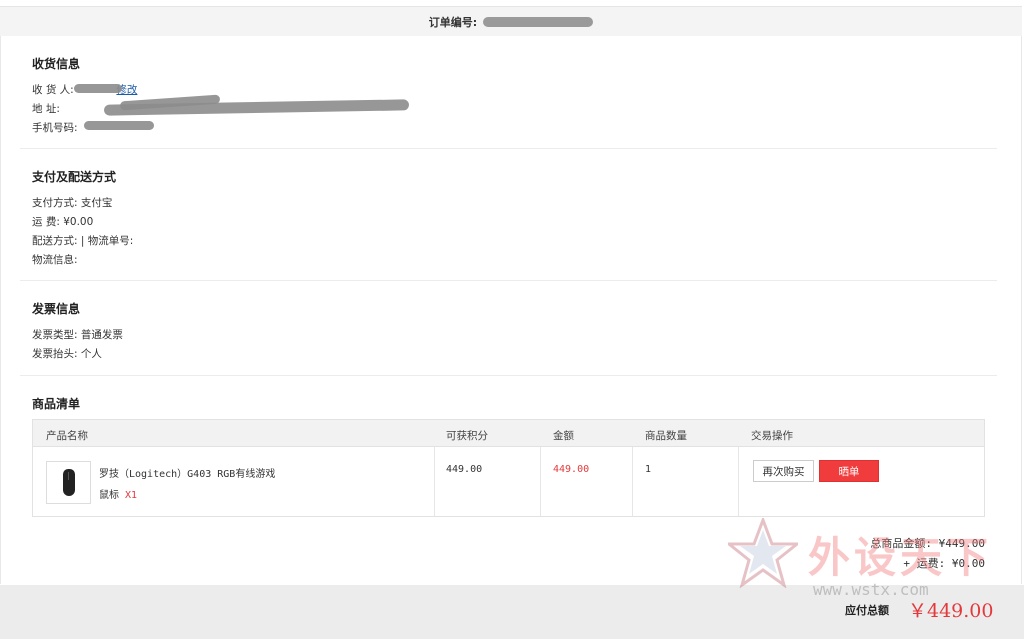  Describe the element at coordinates (563, 436) in the screenshot. I see `col-amount: 金额` at that location.